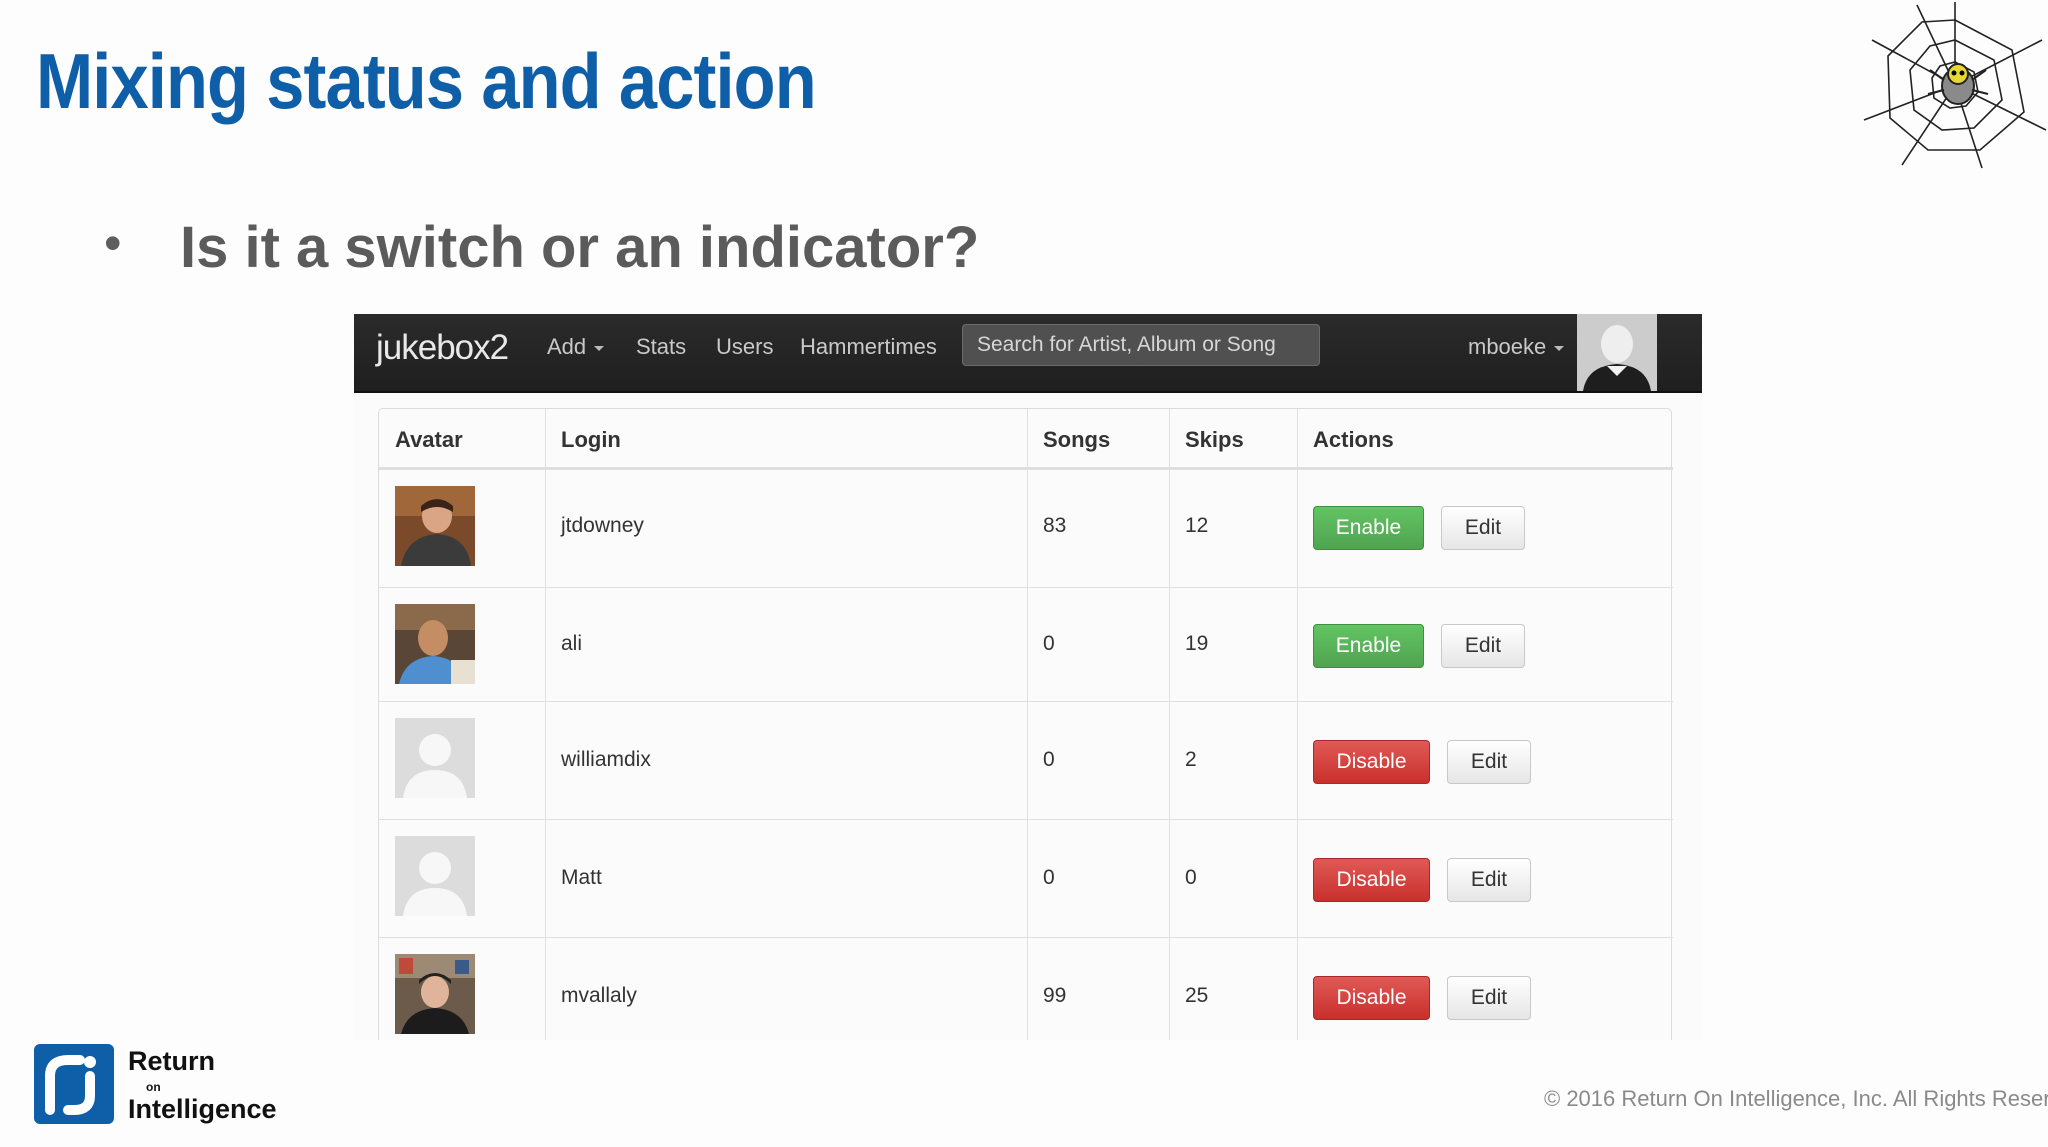 This screenshot has width=2048, height=1147. Describe the element at coordinates (1026, 528) in the screenshot. I see `table-row: jtdowney 83 12 Enable Edit` at that location.